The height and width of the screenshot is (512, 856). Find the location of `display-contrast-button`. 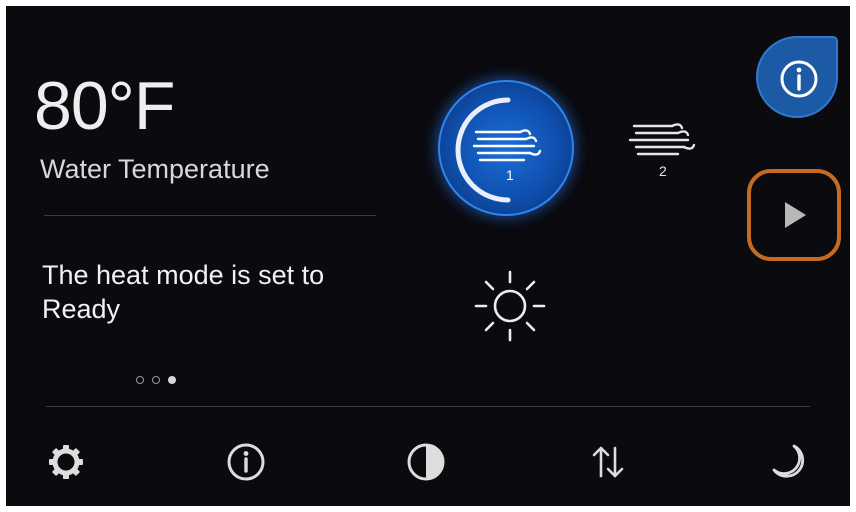

display-contrast-button is located at coordinates (426, 462).